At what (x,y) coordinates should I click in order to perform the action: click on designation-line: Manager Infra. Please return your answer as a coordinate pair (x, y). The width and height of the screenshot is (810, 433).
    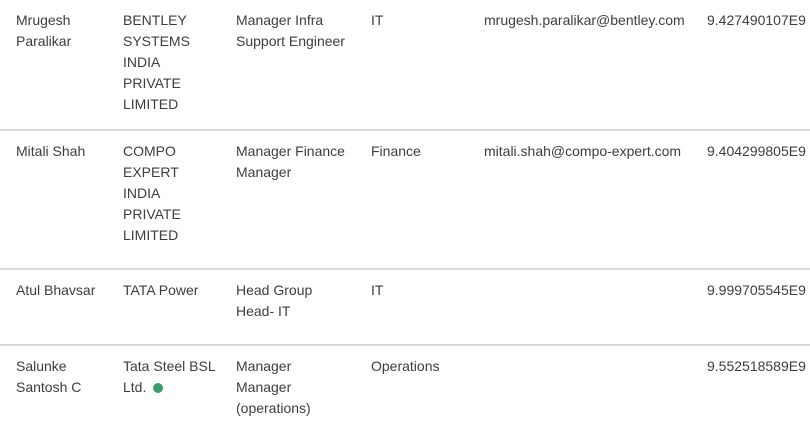
    Looking at the image, I should click on (280, 20).